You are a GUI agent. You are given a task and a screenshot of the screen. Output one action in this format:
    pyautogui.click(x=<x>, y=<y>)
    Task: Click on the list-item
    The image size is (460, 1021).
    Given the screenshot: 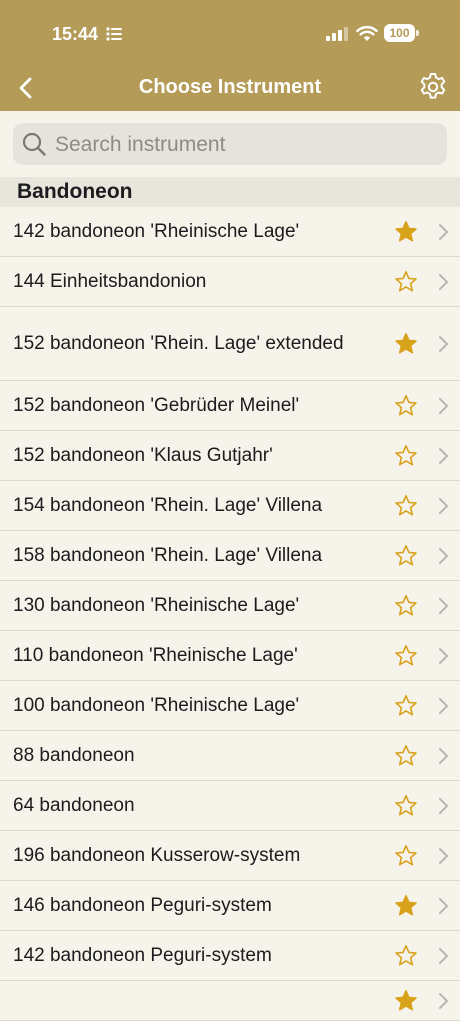 What is the action you would take?
    pyautogui.click(x=230, y=1001)
    